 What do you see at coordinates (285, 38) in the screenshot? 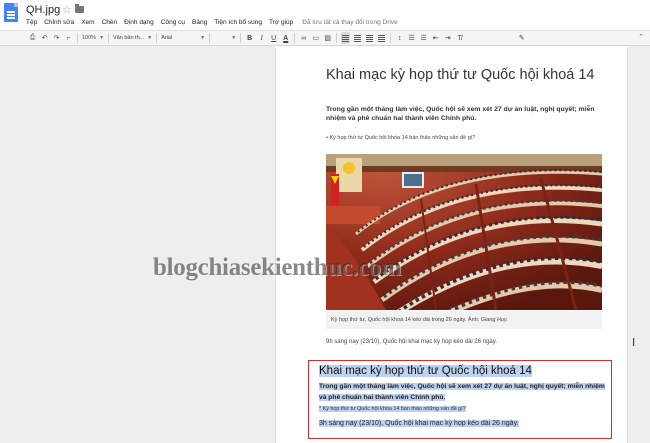
I see `text-color-button: A` at bounding box center [285, 38].